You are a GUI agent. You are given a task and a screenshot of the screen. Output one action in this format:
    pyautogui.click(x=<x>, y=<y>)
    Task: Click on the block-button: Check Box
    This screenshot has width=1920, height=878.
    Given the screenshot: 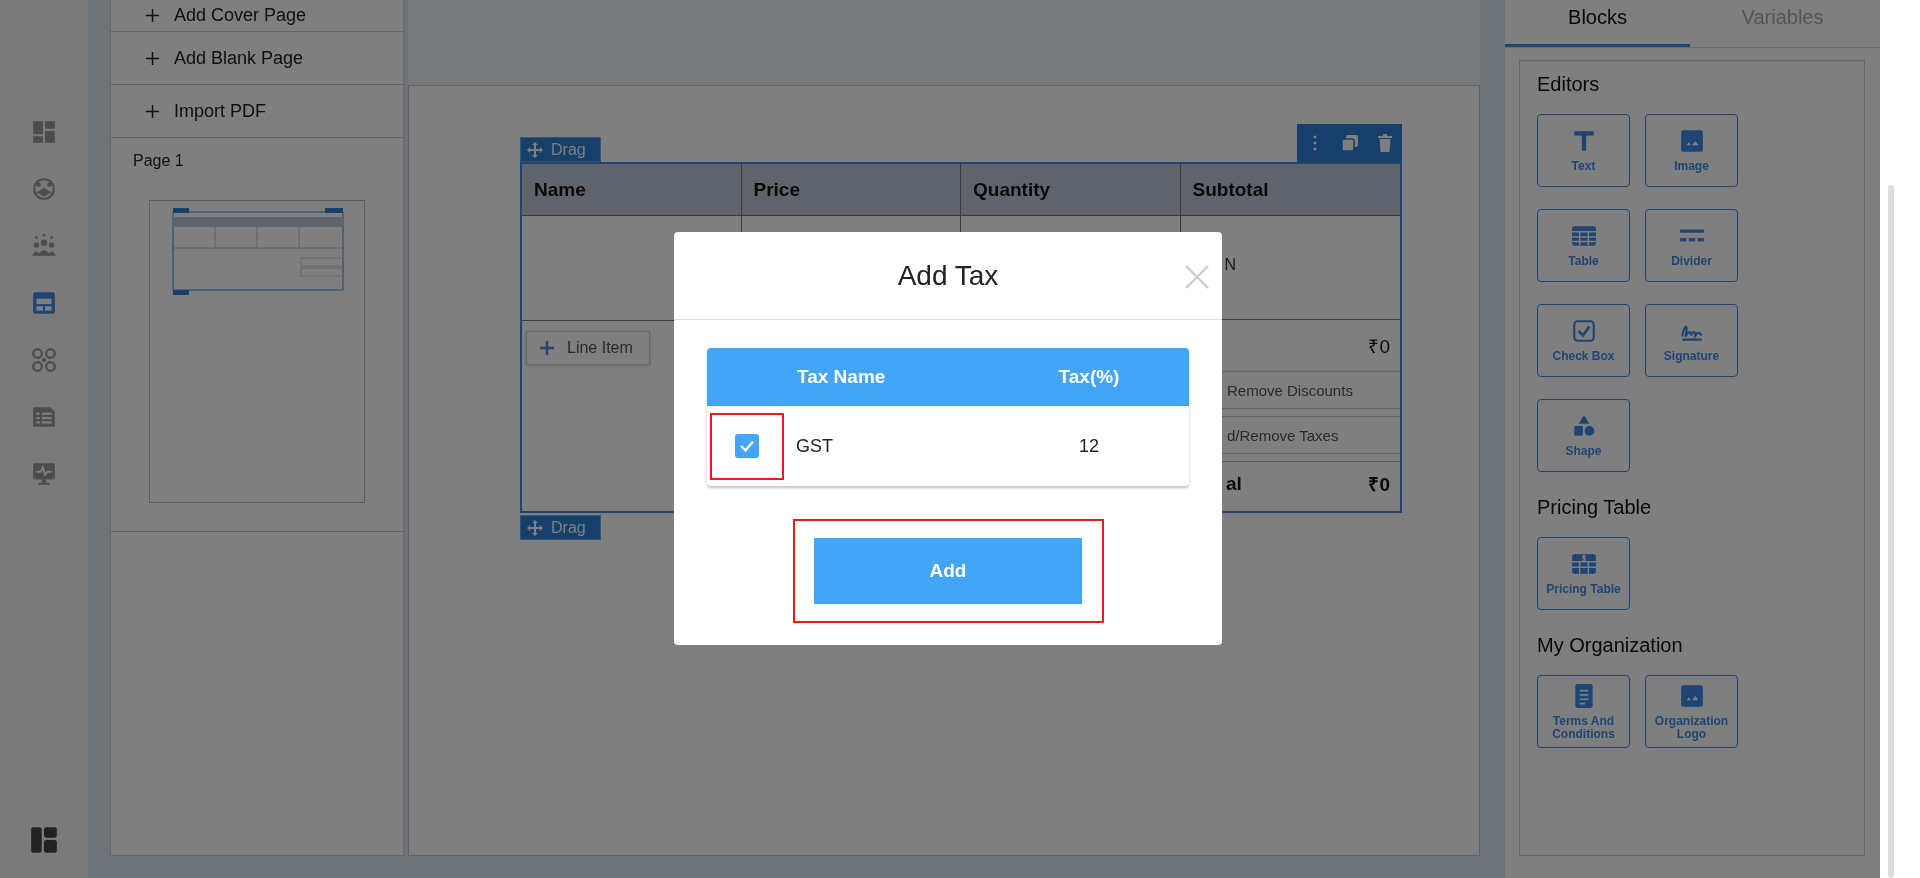 What is the action you would take?
    pyautogui.click(x=1583, y=340)
    